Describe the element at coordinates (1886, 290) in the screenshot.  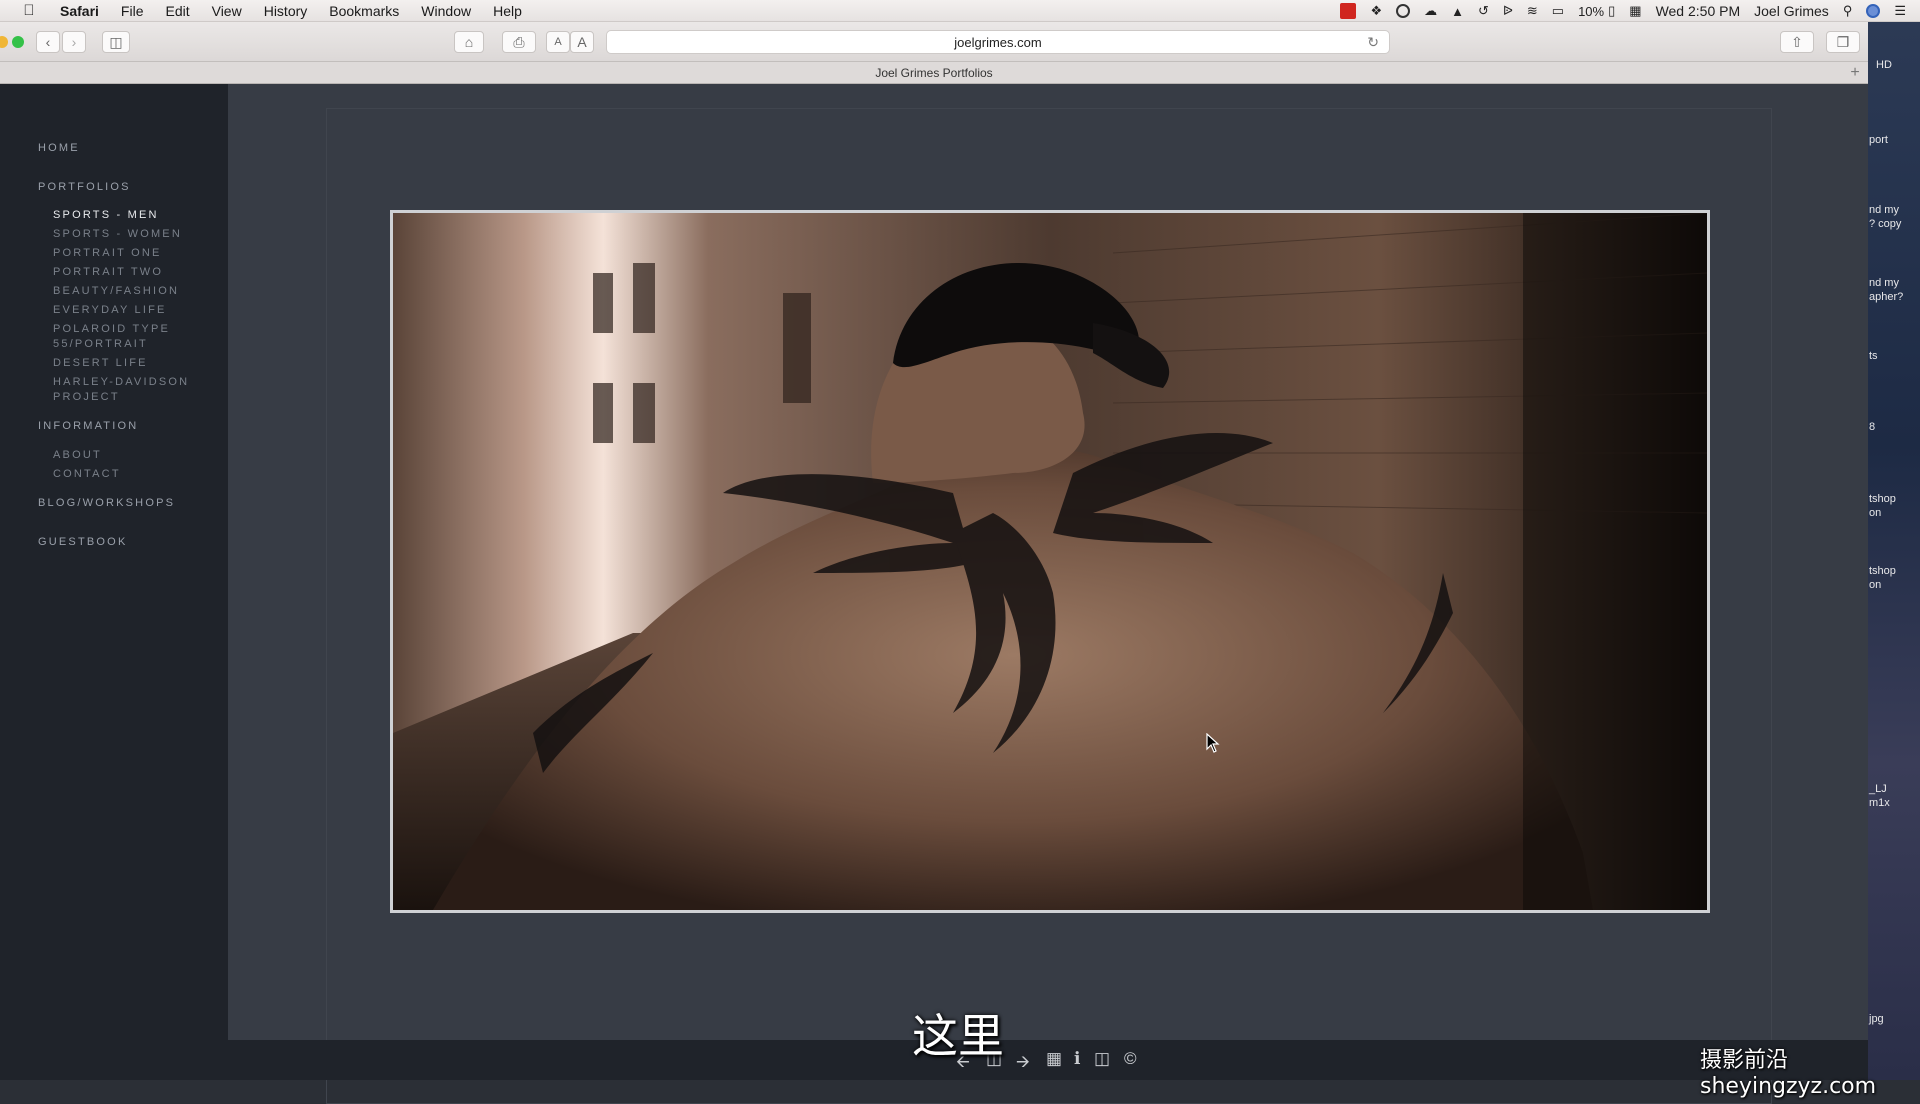
I see `desktop-label: nd my apher?` at that location.